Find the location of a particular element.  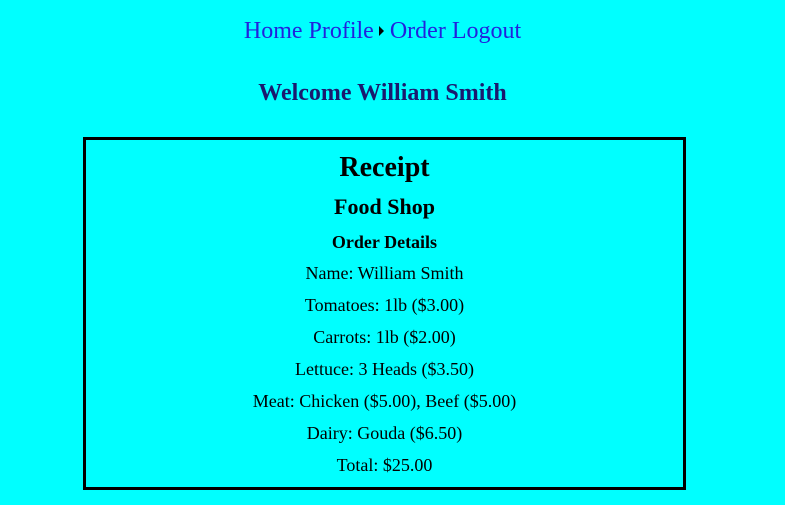

receipt-line-tomatoes: Tomatoes: 1lb ($3.00) is located at coordinates (384, 305).